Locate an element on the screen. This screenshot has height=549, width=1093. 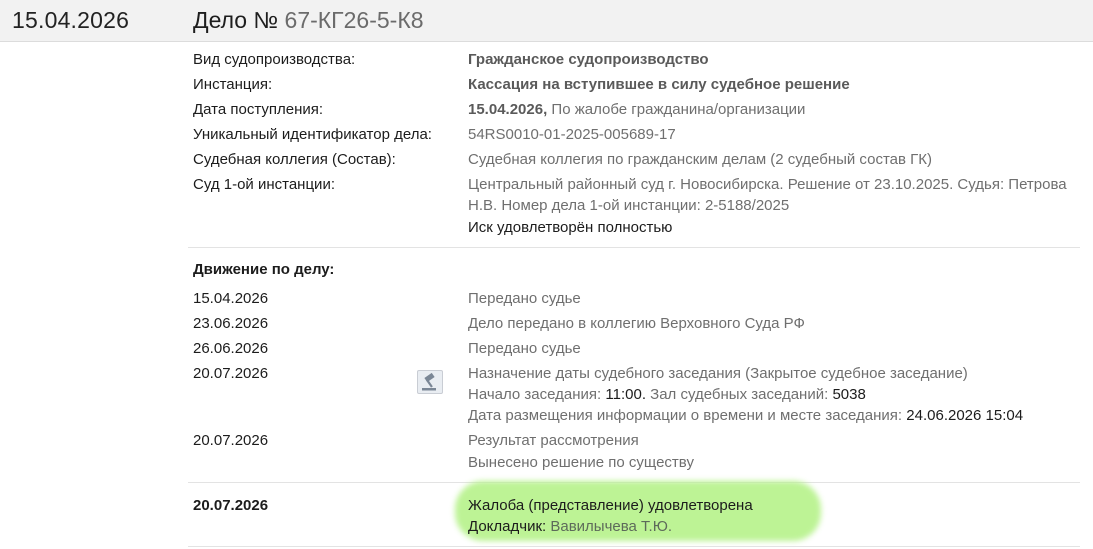
case-label: Дело № is located at coordinates (236, 20).